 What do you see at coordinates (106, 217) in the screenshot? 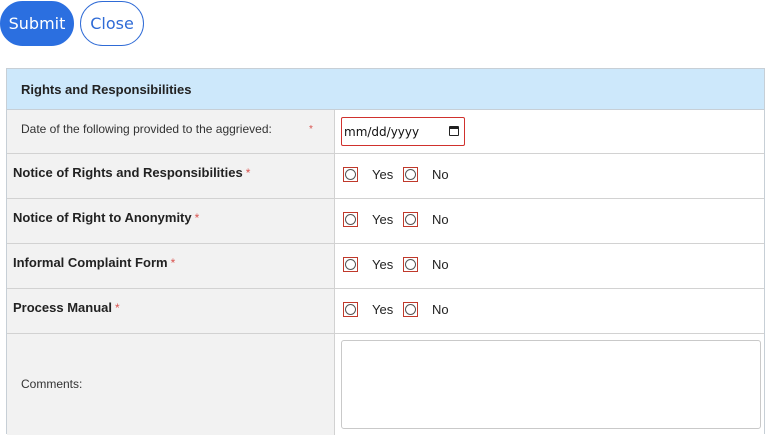
I see `question-label: Notice of Right to Anonymity *` at bounding box center [106, 217].